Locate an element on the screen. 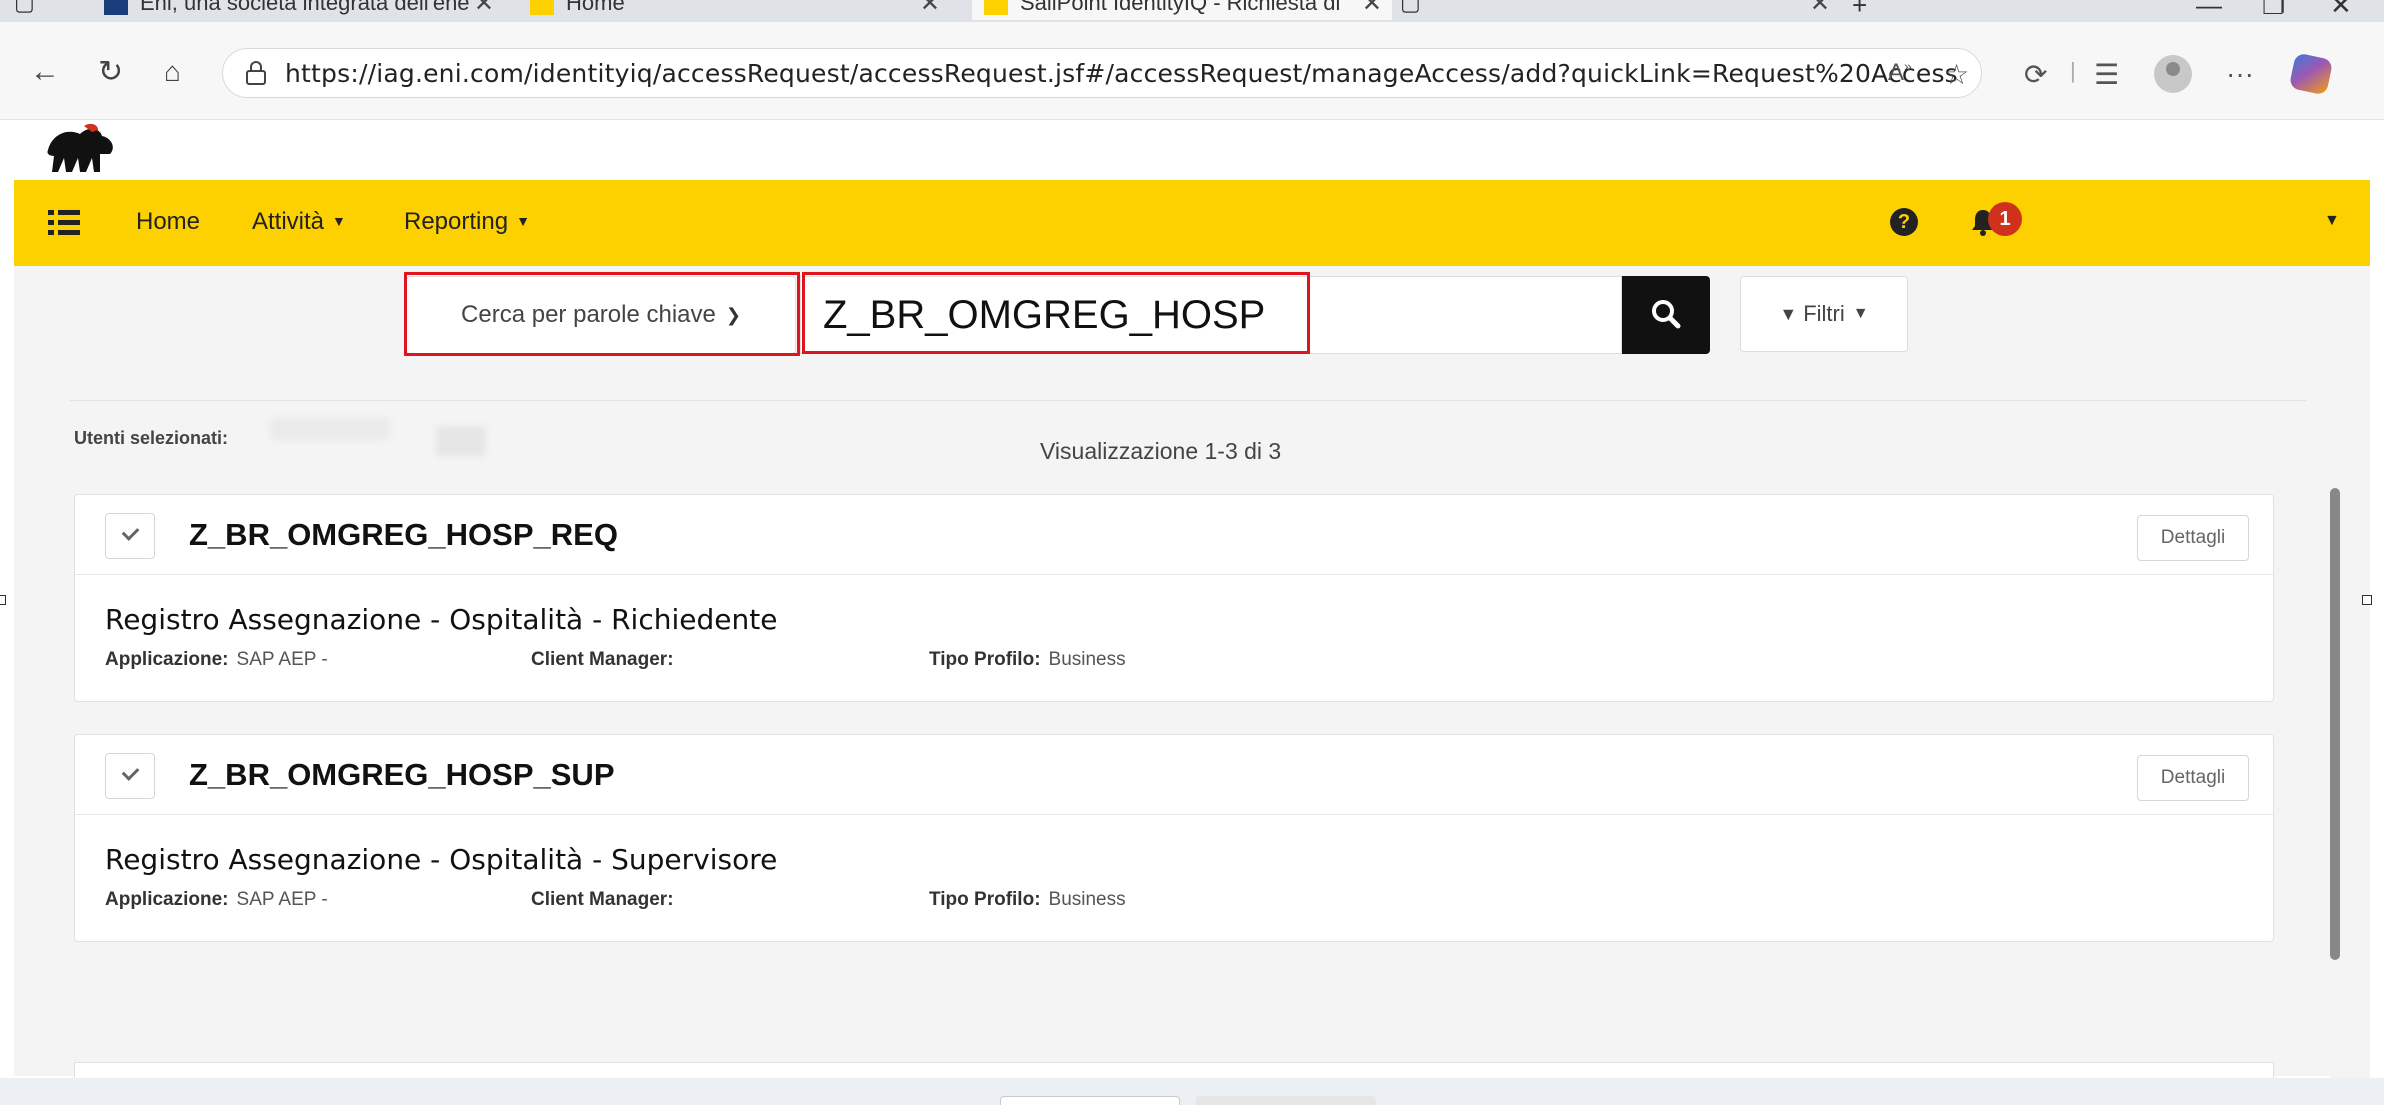  filter-icon: ▼ is located at coordinates (1788, 313).